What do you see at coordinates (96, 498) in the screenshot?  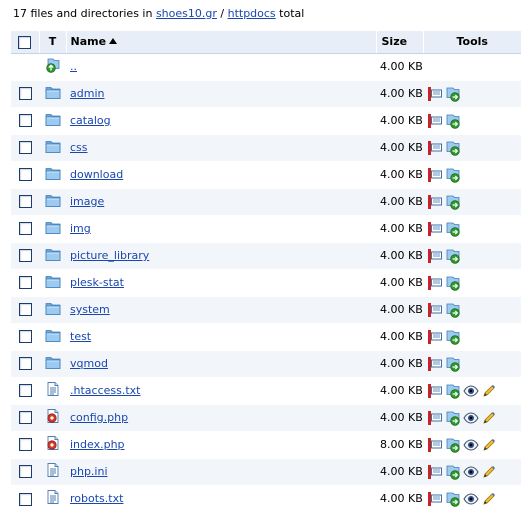 I see `file-name-link: robots.txt` at bounding box center [96, 498].